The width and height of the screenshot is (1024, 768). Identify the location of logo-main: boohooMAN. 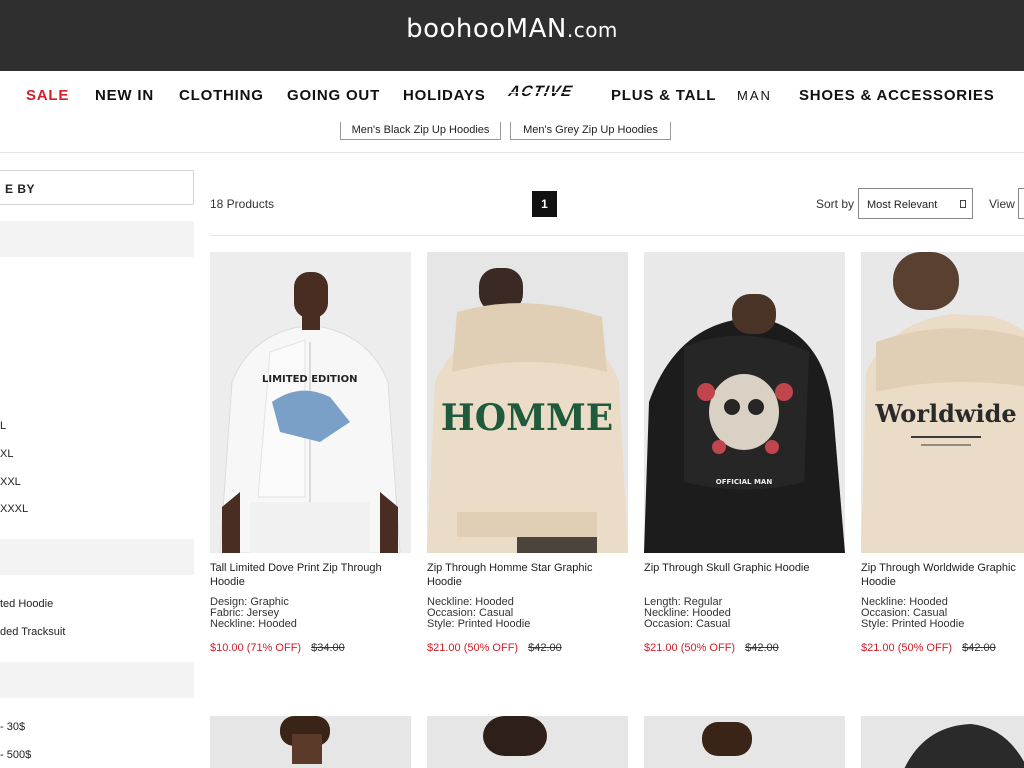
(486, 29).